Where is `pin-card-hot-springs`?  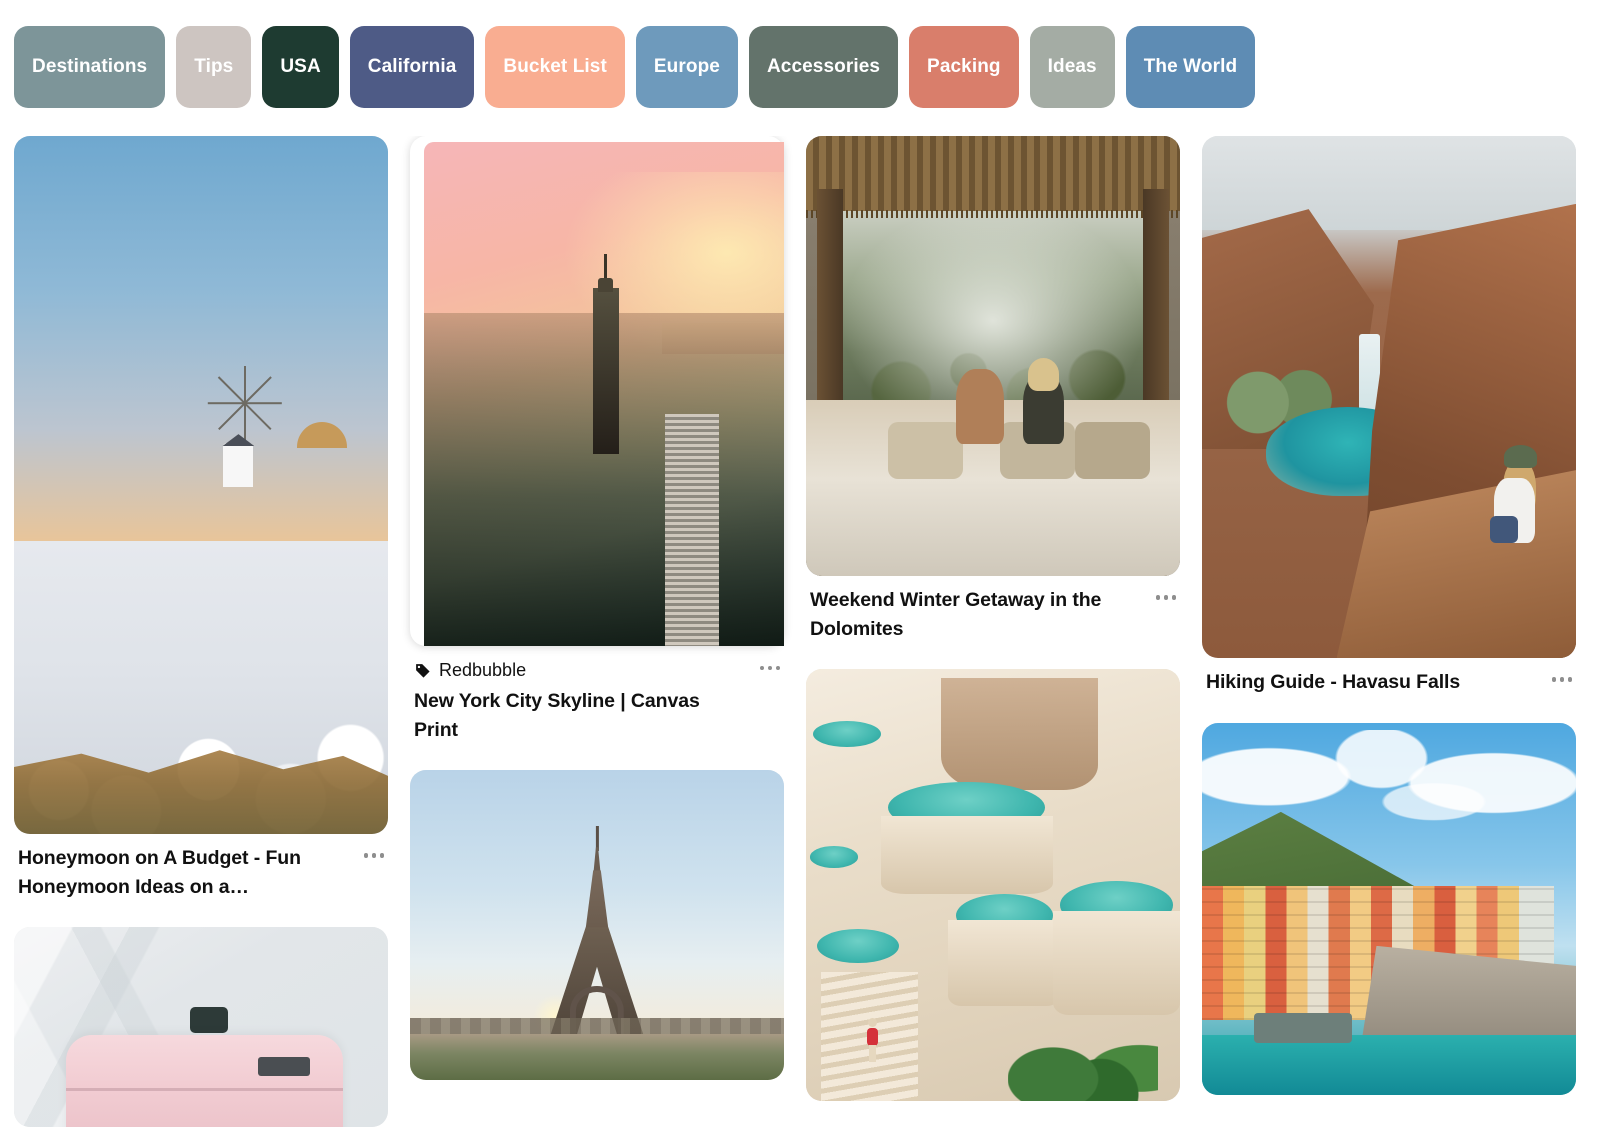 pin-card-hot-springs is located at coordinates (993, 885).